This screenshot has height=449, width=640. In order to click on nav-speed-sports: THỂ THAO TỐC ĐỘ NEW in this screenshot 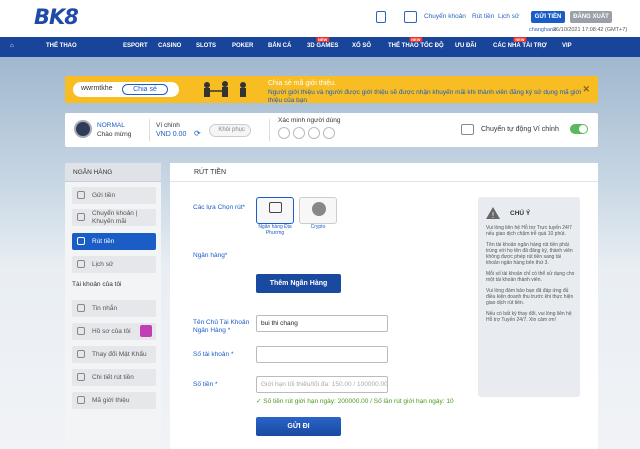, I will do `click(416, 43)`.